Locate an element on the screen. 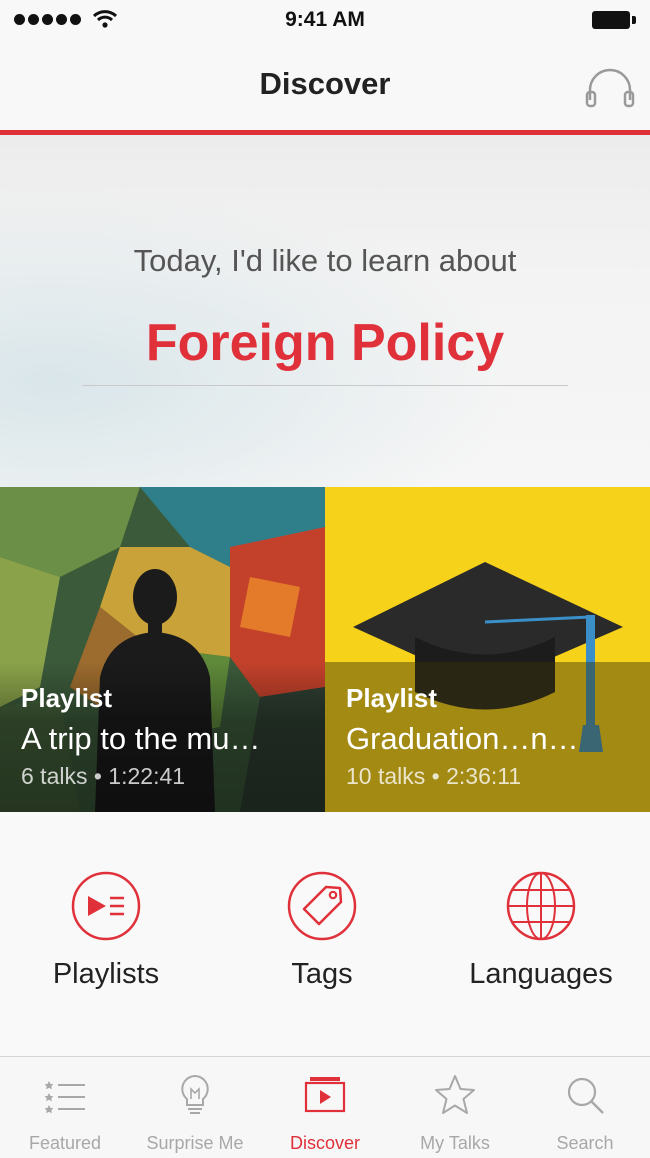 The height and width of the screenshot is (1158, 650). tab-label: Featured is located at coordinates (65, 1143).